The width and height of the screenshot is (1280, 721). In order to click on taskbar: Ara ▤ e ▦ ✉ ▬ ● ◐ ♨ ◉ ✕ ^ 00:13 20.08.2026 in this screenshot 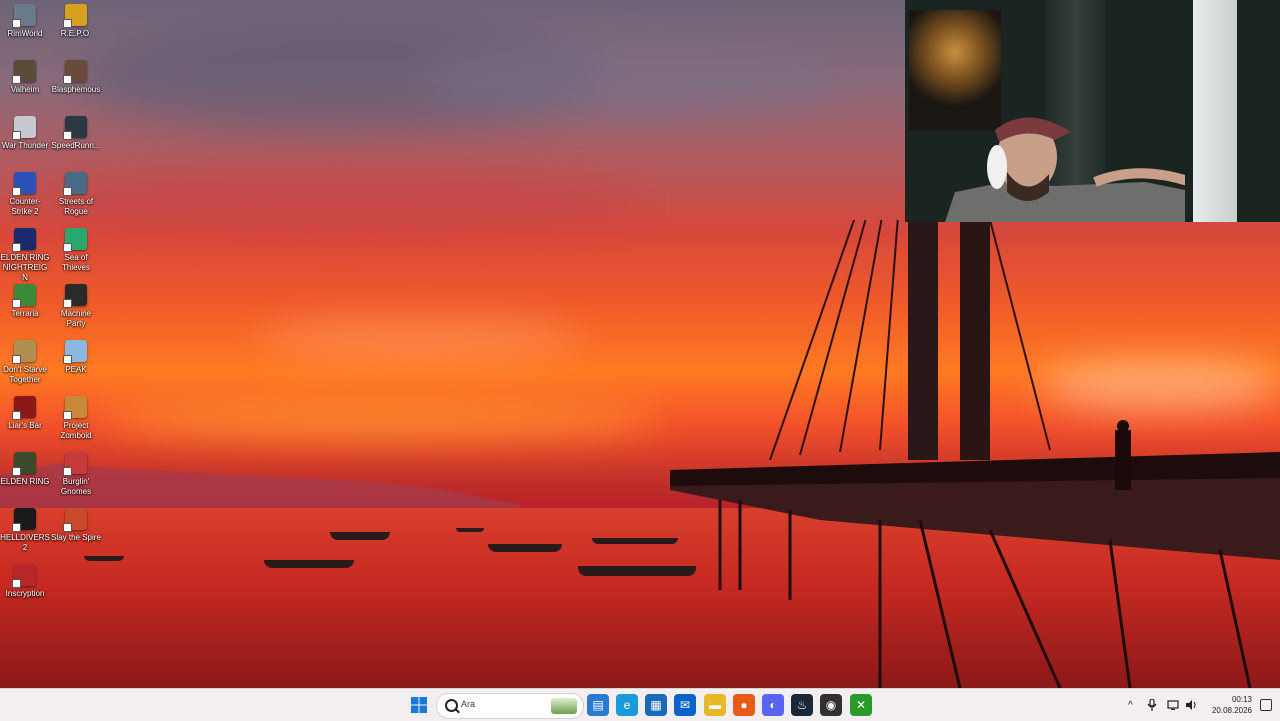, I will do `click(640, 704)`.